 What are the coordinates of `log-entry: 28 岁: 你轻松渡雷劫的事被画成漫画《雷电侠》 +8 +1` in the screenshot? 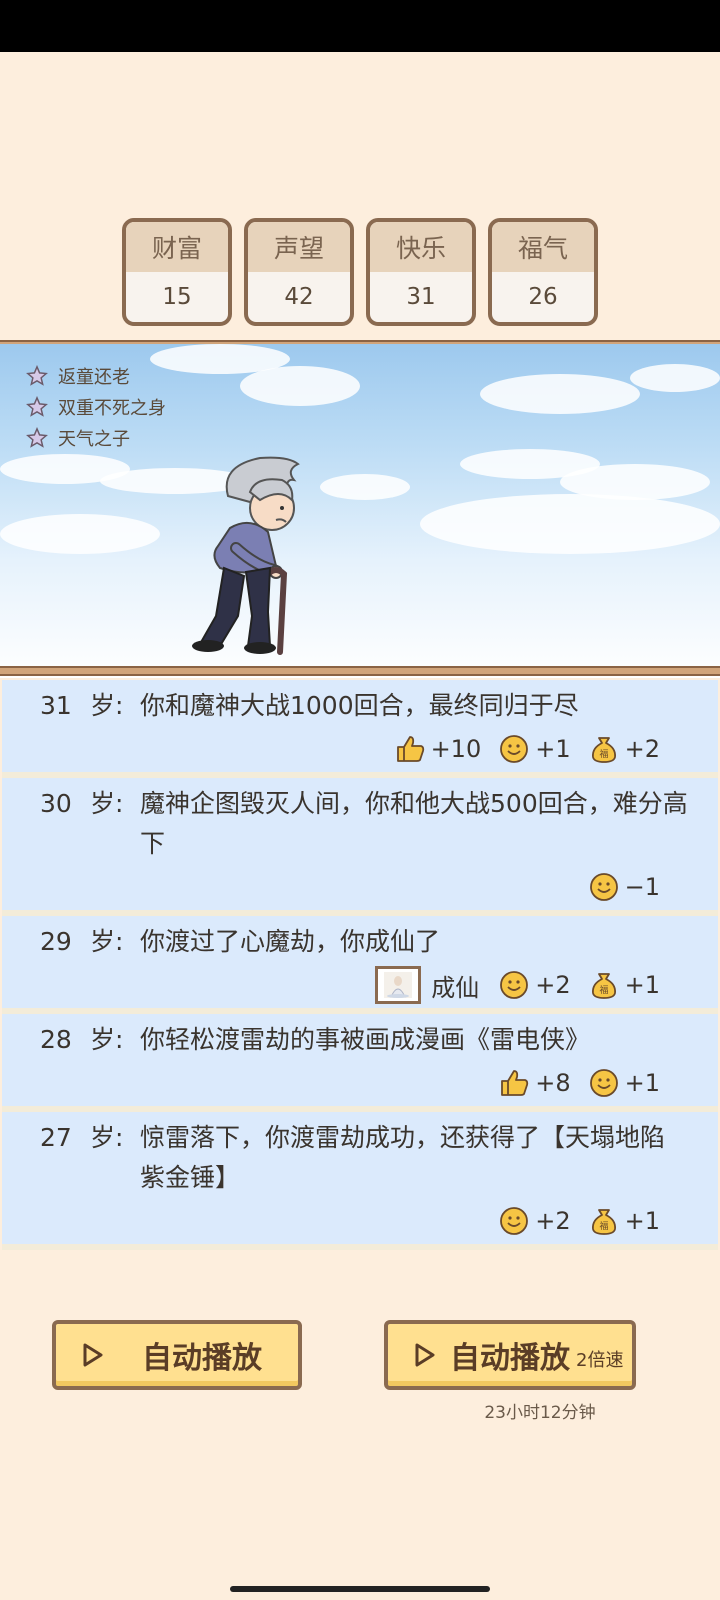 It's located at (360, 1063).